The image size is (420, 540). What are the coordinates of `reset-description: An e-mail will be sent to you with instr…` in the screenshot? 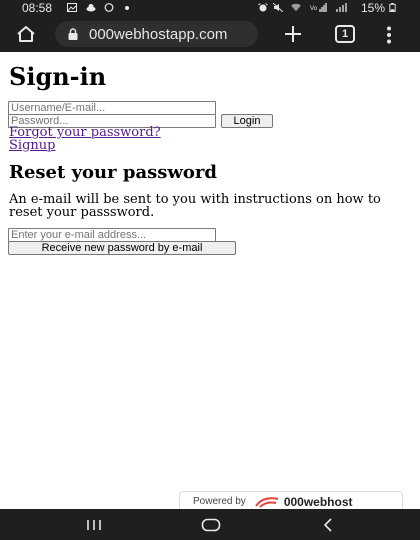 It's located at (195, 206).